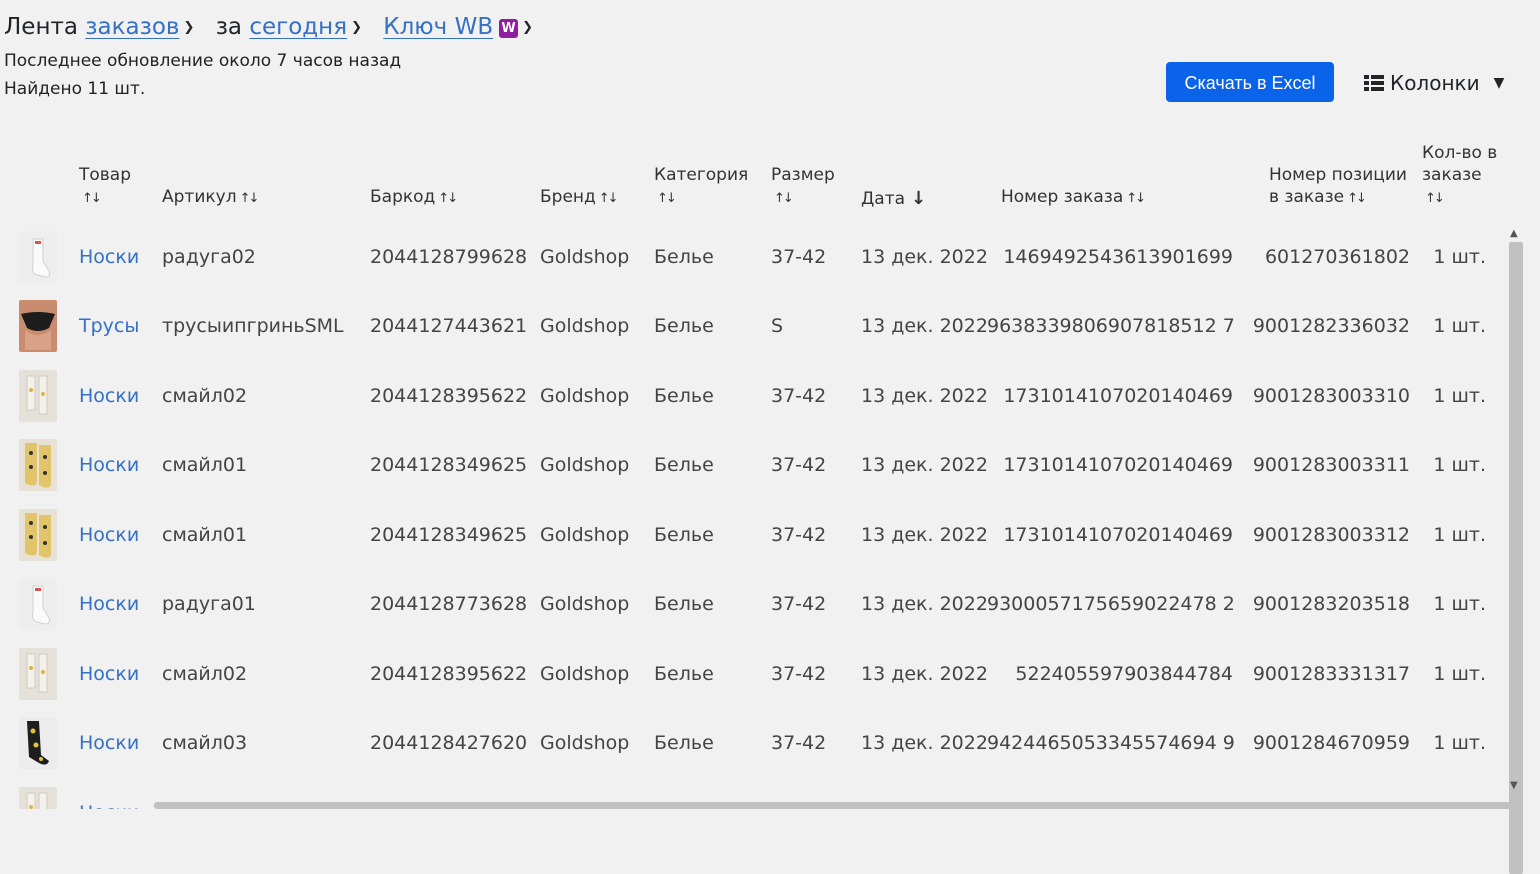 The height and width of the screenshot is (874, 1540). I want to click on scroll-up-arrow-icon: ▲, so click(1514, 233).